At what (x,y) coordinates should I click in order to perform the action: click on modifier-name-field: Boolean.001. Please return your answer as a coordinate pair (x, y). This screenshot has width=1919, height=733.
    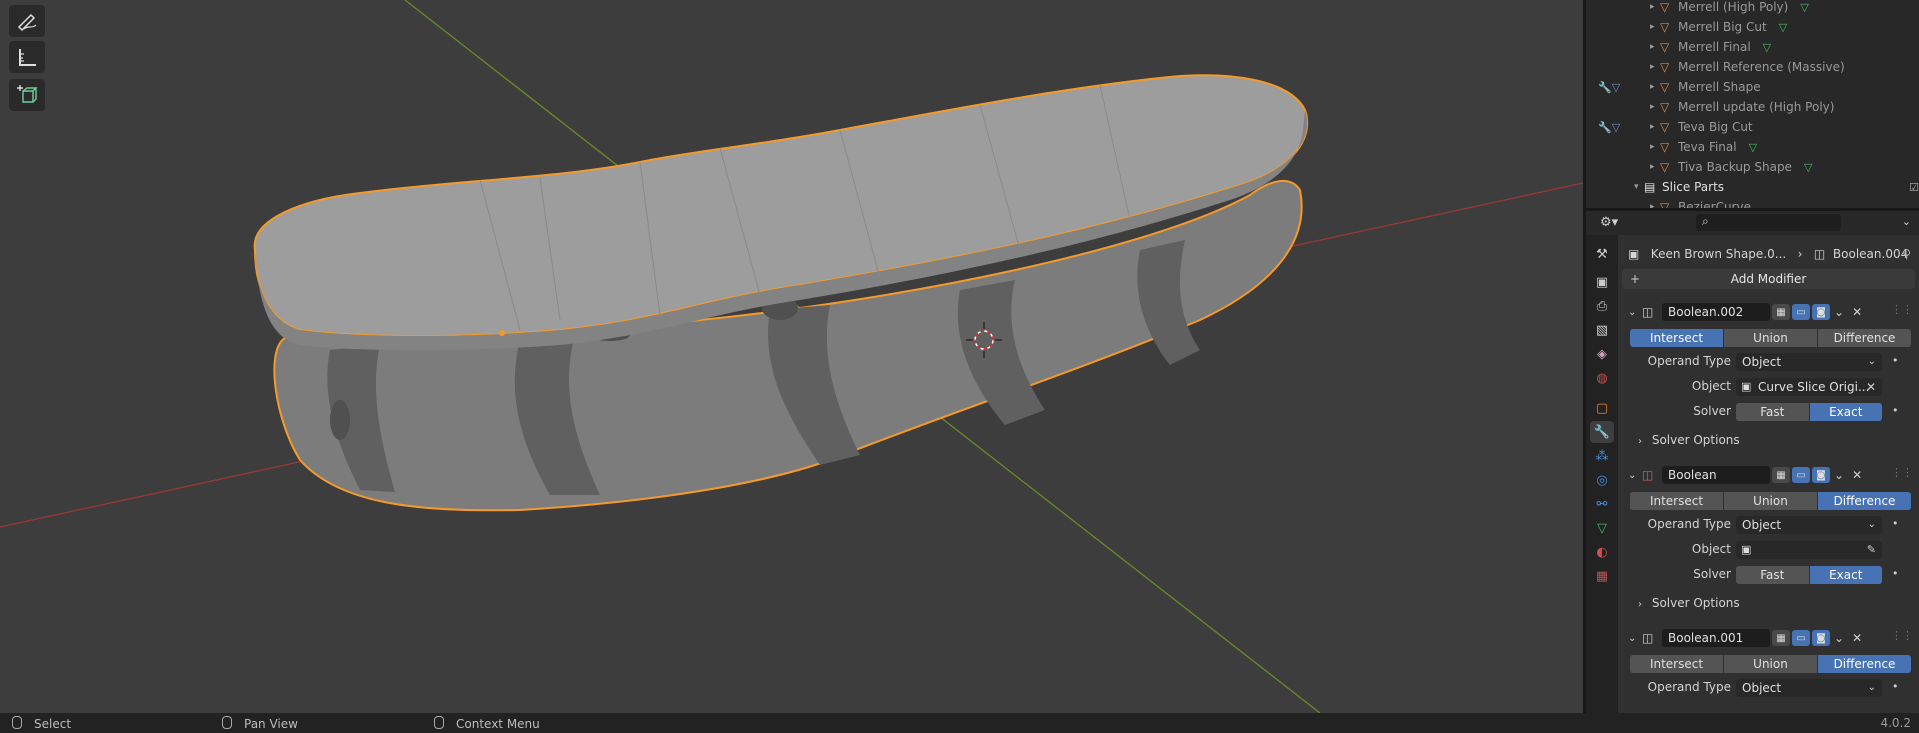
    Looking at the image, I should click on (1716, 638).